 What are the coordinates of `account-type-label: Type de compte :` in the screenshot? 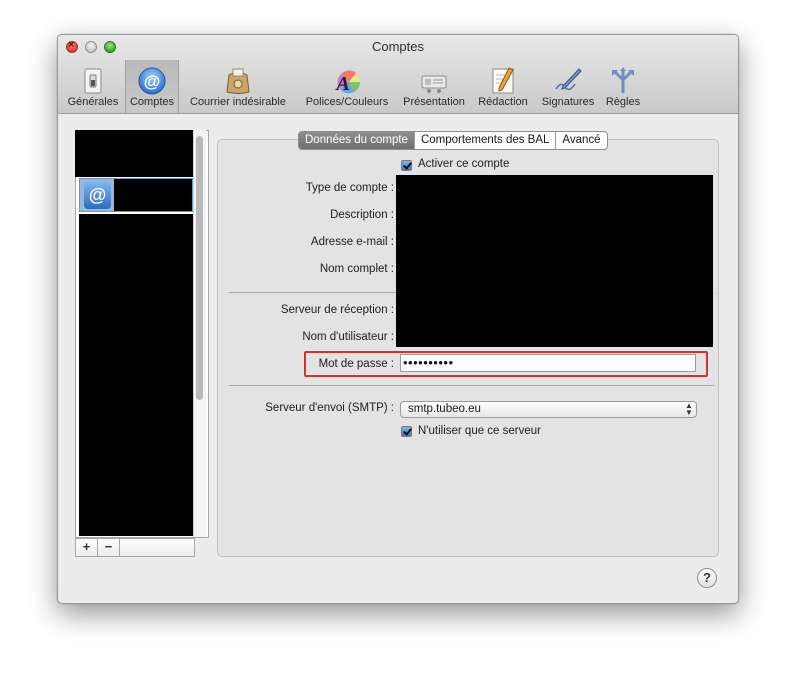 It's located at (349, 188).